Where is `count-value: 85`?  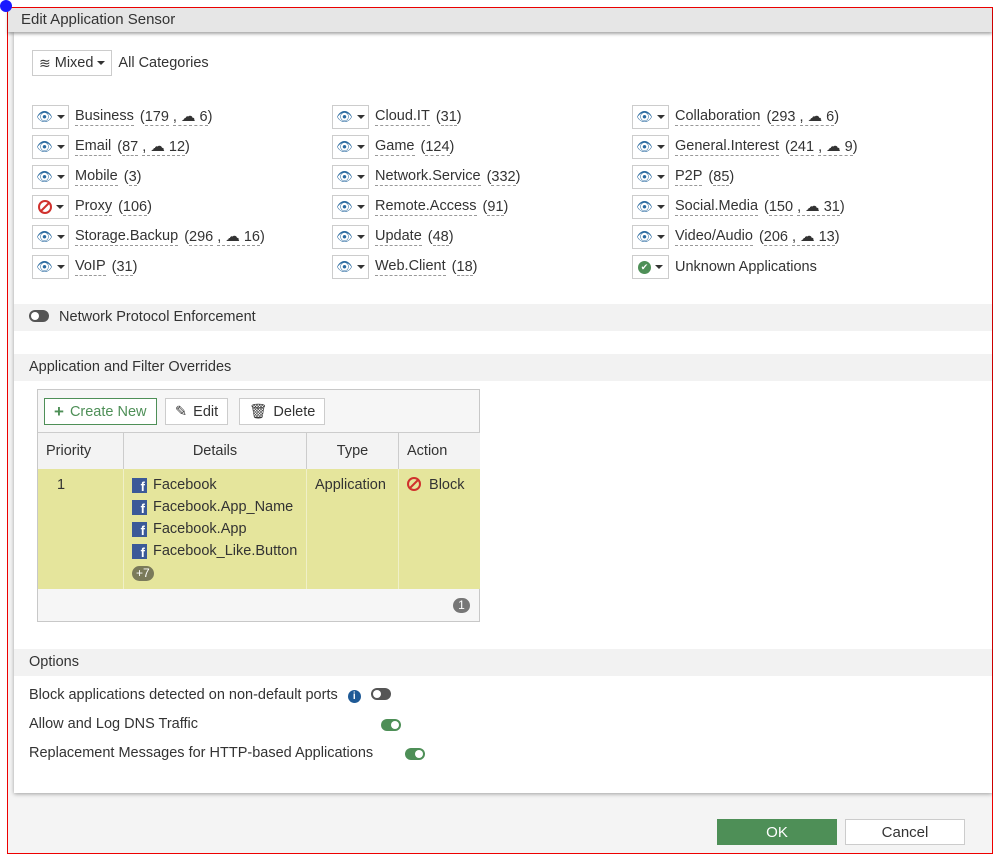
count-value: 85 is located at coordinates (721, 177).